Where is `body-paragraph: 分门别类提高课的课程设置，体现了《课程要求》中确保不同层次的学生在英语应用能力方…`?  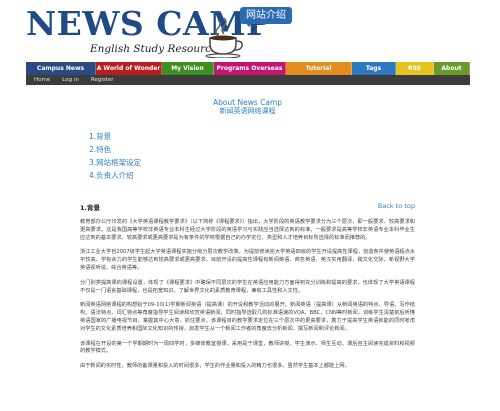 body-paragraph: 分门别类提高课的课程设置，体现了《课程要求》中确保不同层次的学生在英语应用能力方… is located at coordinates (247, 286).